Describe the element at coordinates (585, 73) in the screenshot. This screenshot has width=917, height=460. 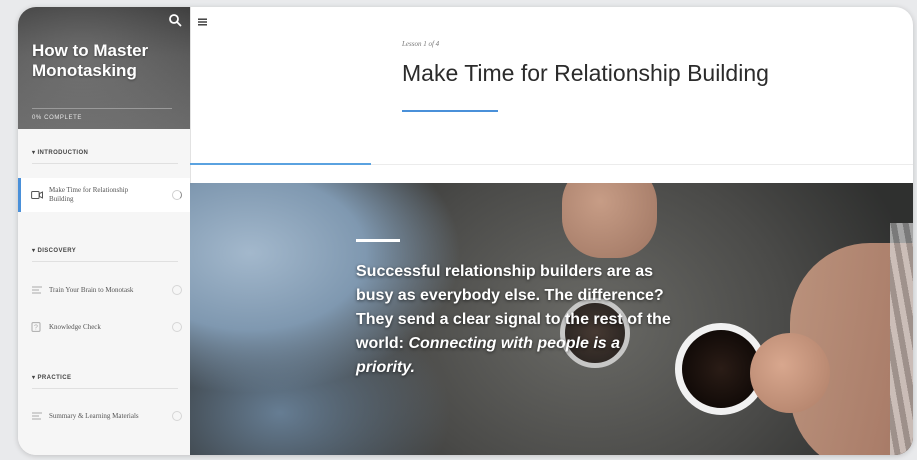
I see `lesson-title: Make Time for Relationship Building` at that location.